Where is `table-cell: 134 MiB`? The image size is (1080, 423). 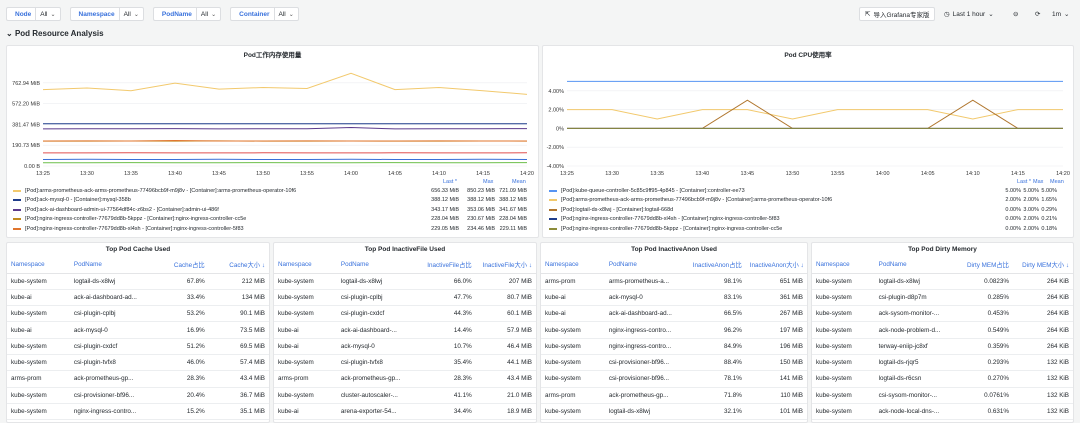 table-cell: 134 MiB is located at coordinates (238, 298).